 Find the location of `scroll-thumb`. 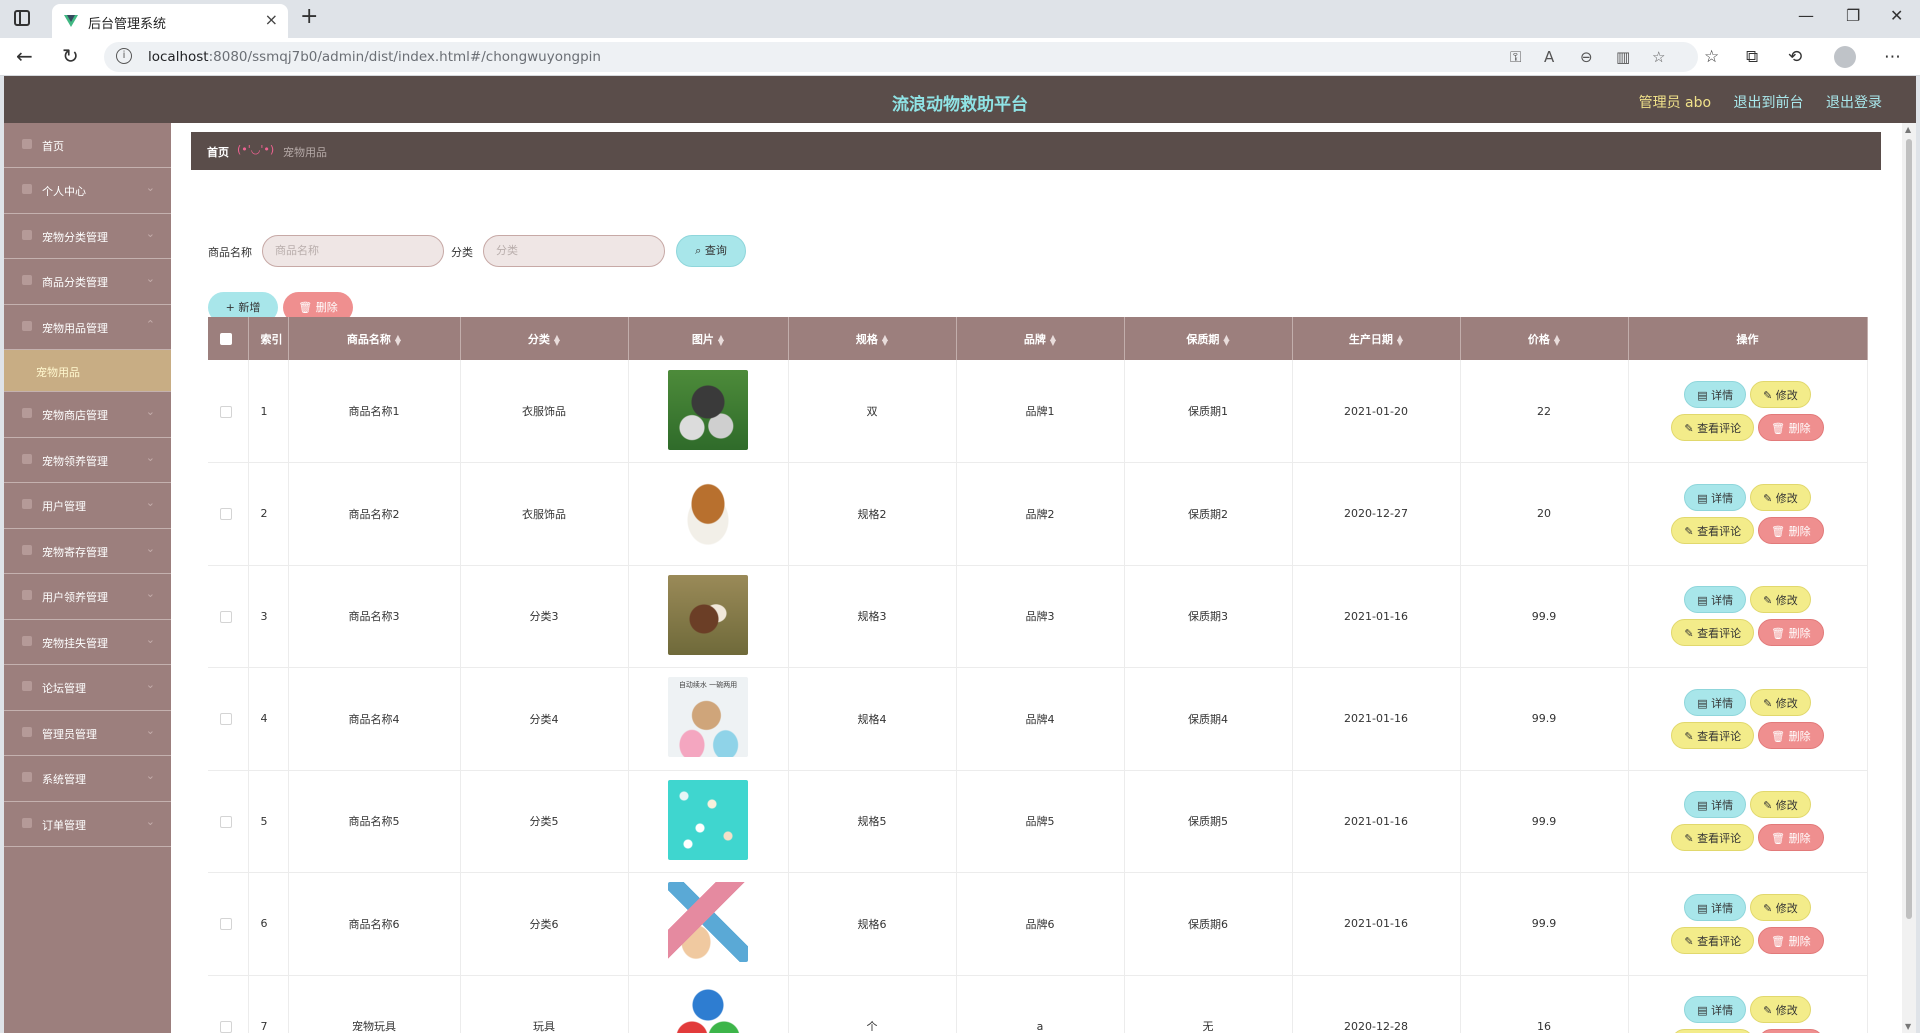

scroll-thumb is located at coordinates (1909, 529).